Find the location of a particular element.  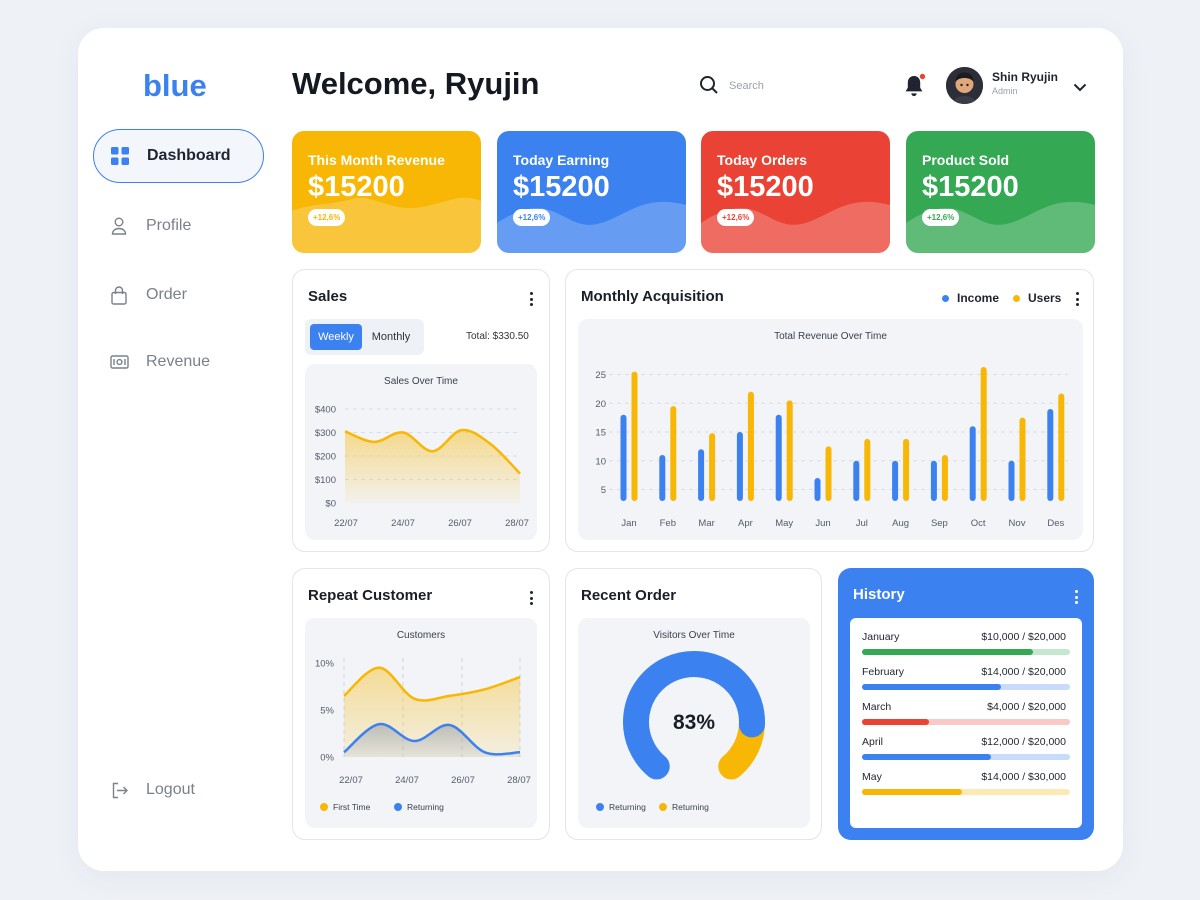

sales-total: Total: $330.50 is located at coordinates (497, 336).